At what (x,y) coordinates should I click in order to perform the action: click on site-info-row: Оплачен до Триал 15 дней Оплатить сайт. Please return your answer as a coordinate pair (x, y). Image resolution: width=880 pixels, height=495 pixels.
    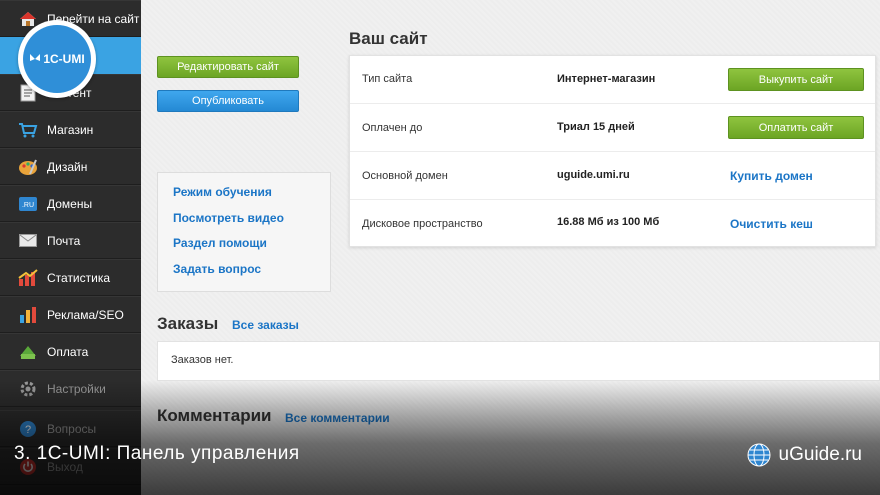
    Looking at the image, I should click on (612, 128).